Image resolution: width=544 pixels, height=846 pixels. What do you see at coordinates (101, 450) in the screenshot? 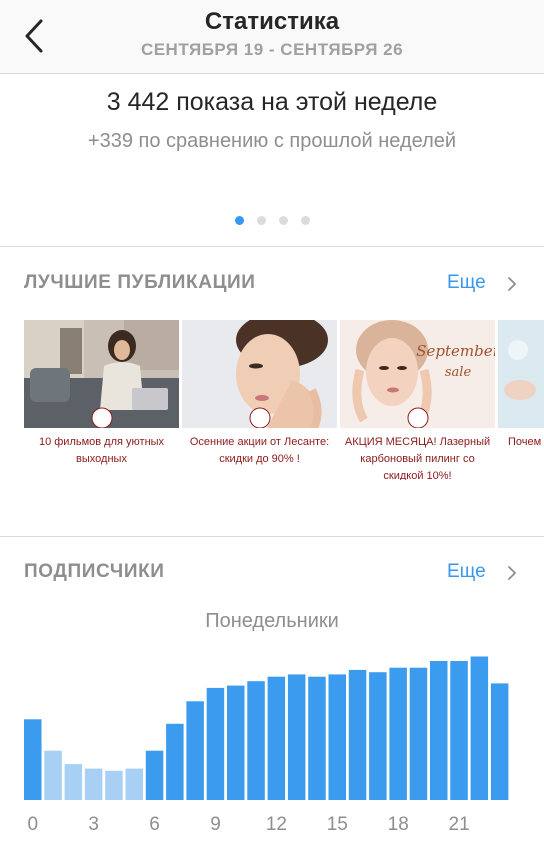
I see `post-caption: 10 фильмов для уютных выходных` at bounding box center [101, 450].